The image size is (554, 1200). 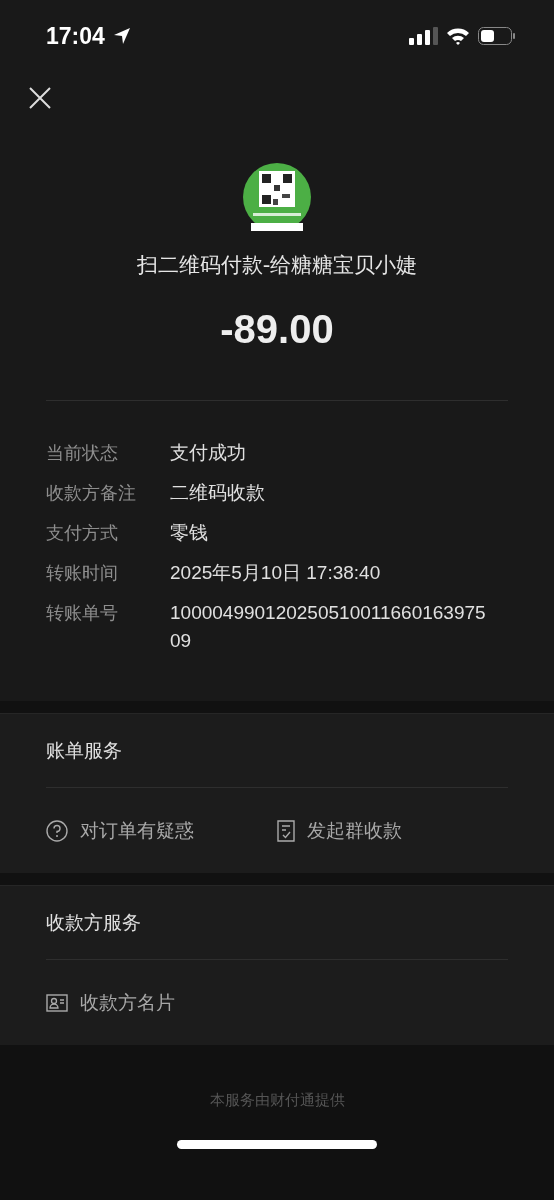 What do you see at coordinates (82, 533) in the screenshot?
I see `detail-label: 支付方式` at bounding box center [82, 533].